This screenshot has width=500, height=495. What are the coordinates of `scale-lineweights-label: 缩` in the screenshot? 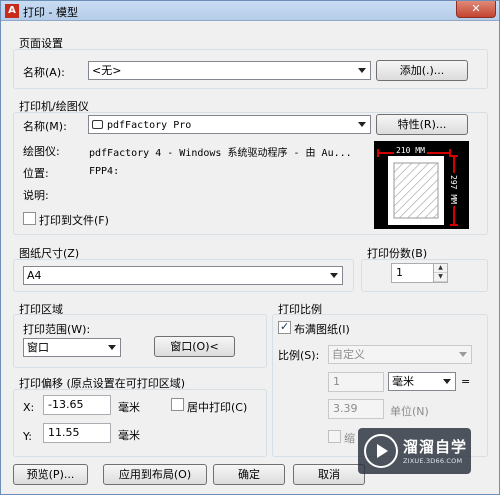 It's located at (349, 438).